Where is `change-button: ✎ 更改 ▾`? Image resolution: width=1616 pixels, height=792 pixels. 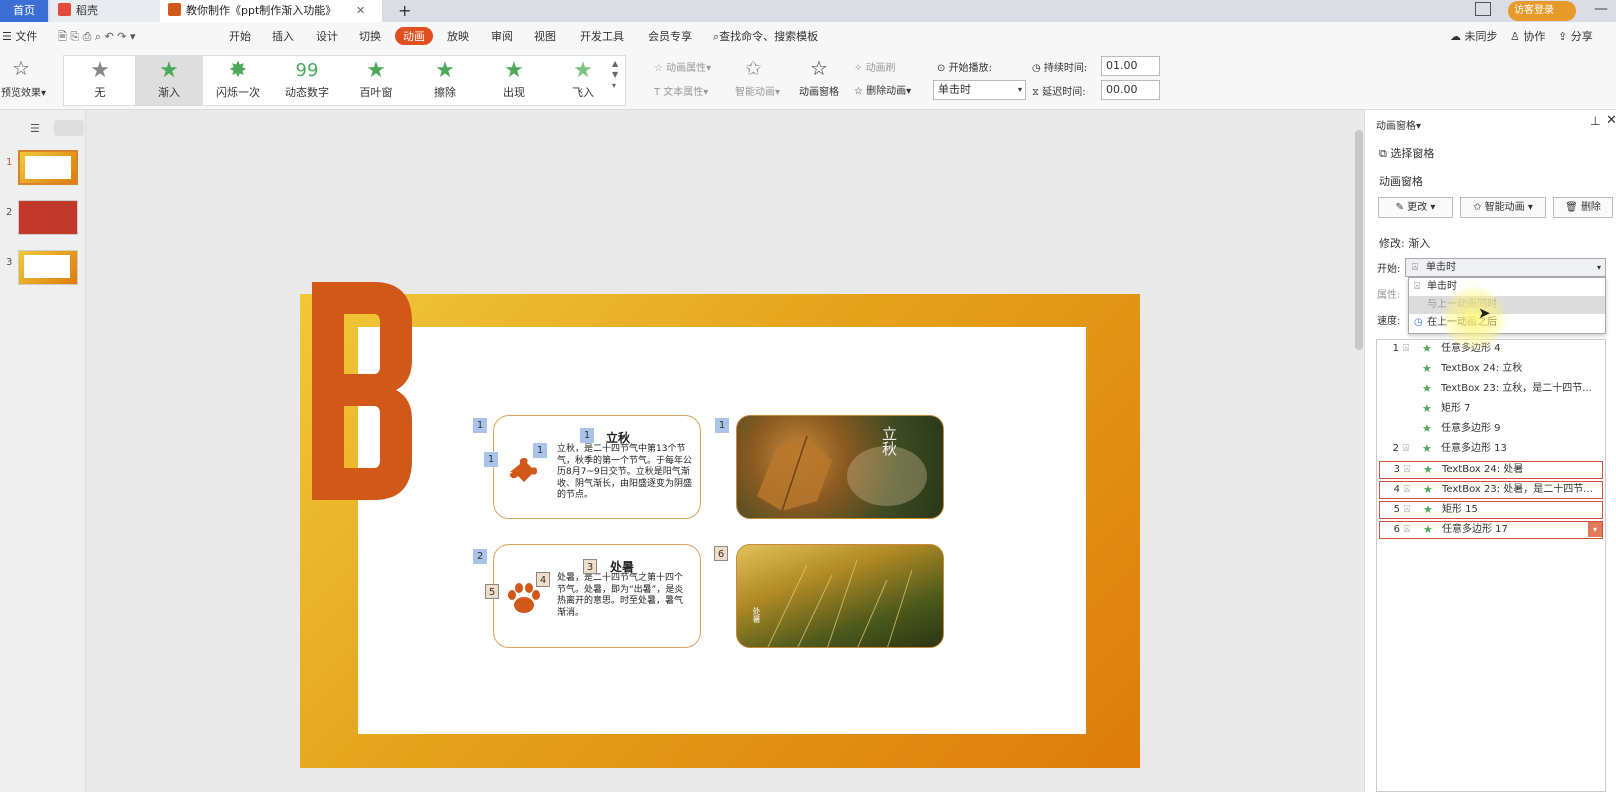
change-button: ✎ 更改 ▾ is located at coordinates (1415, 207).